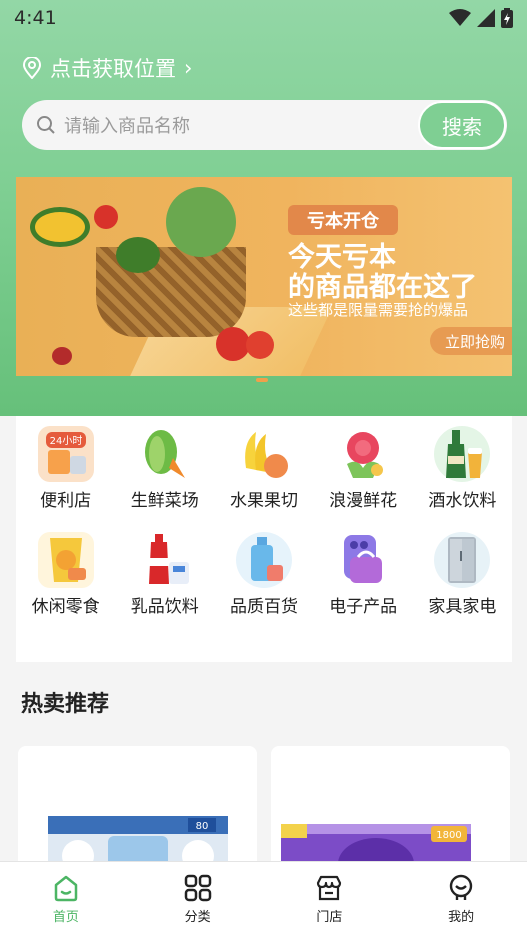 The image size is (527, 937). Describe the element at coordinates (197, 888) in the screenshot. I see `grid-icon` at that location.